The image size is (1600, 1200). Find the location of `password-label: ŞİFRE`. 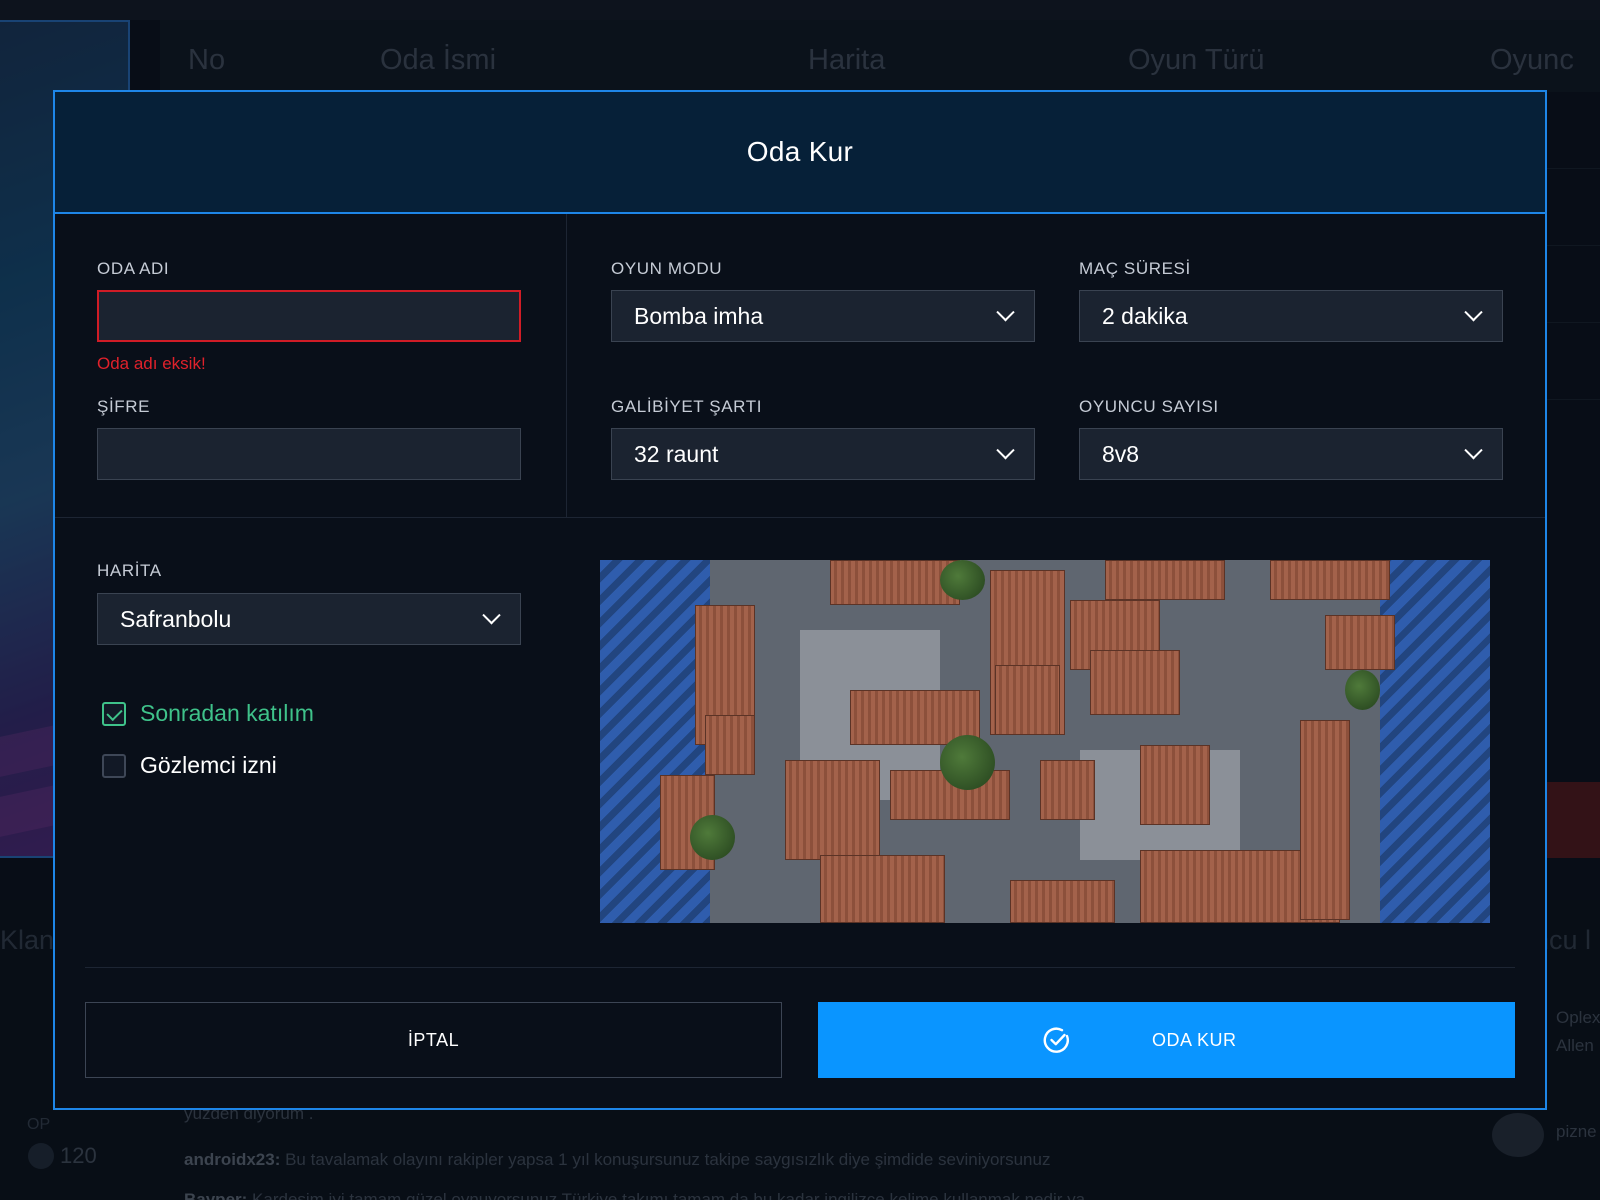

password-label: ŞİFRE is located at coordinates (124, 406).